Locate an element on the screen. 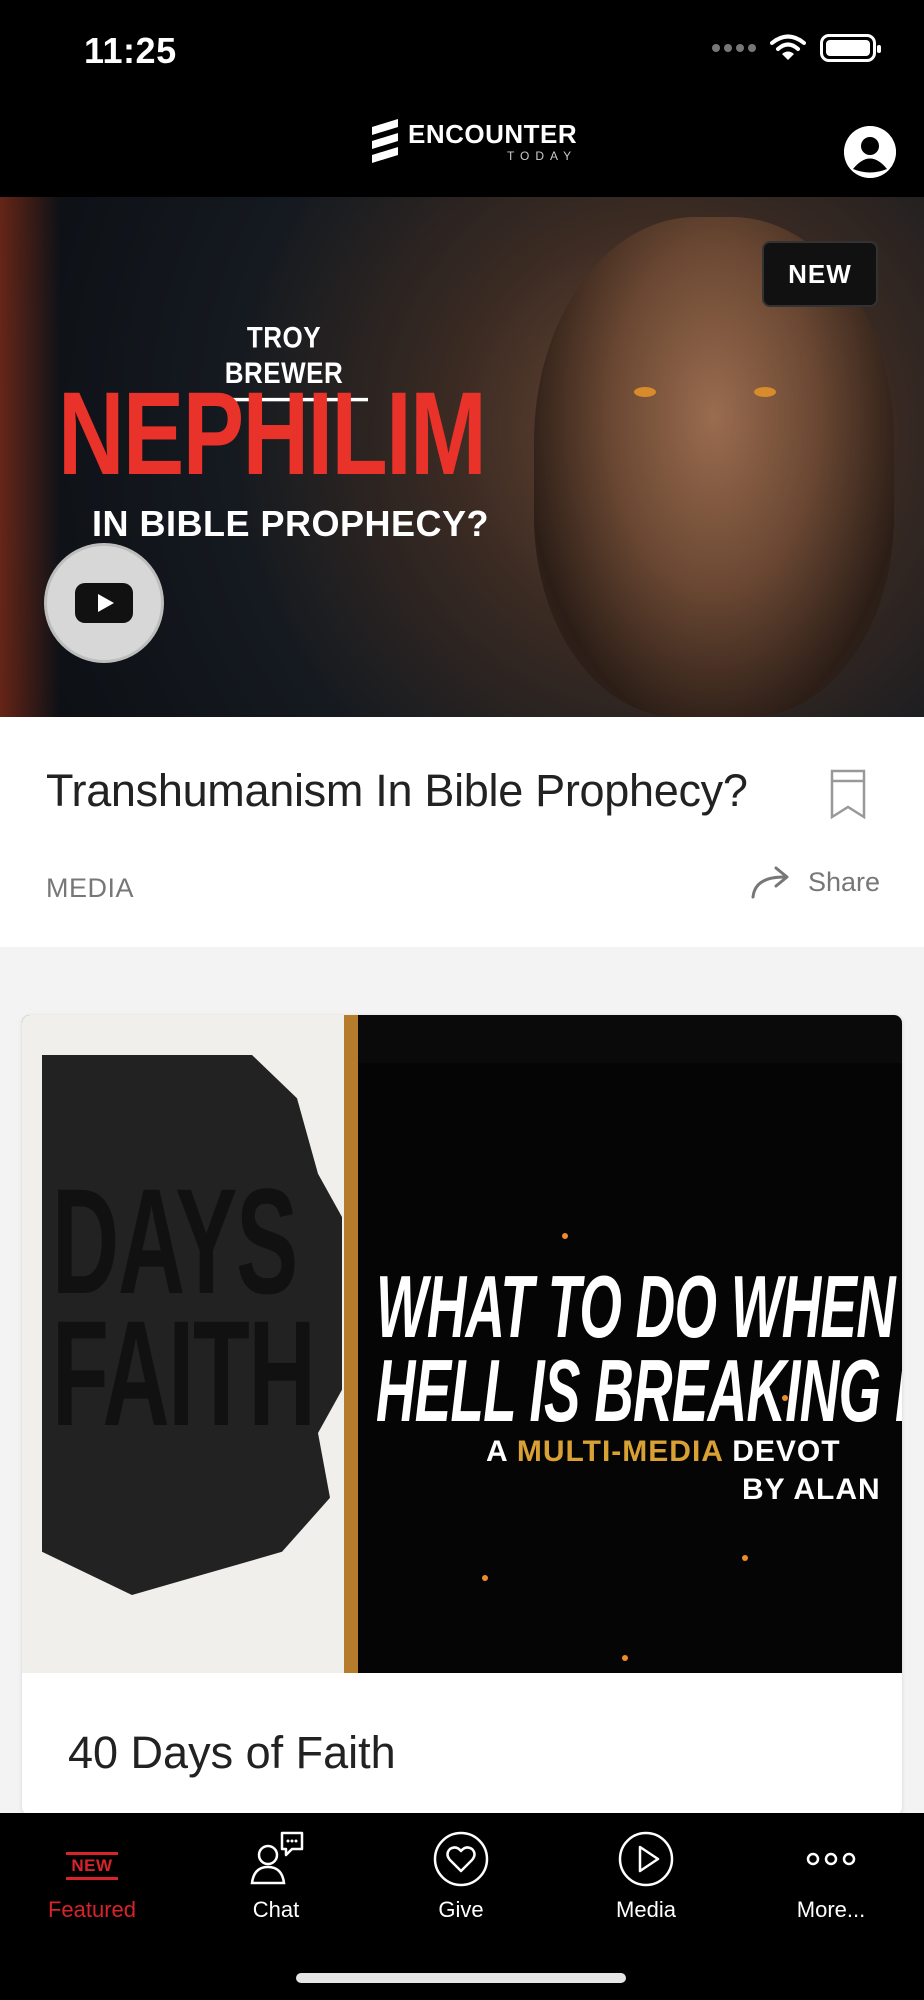 Image resolution: width=924 pixels, height=2000 pixels. feature-category: MEDIA is located at coordinates (90, 888).